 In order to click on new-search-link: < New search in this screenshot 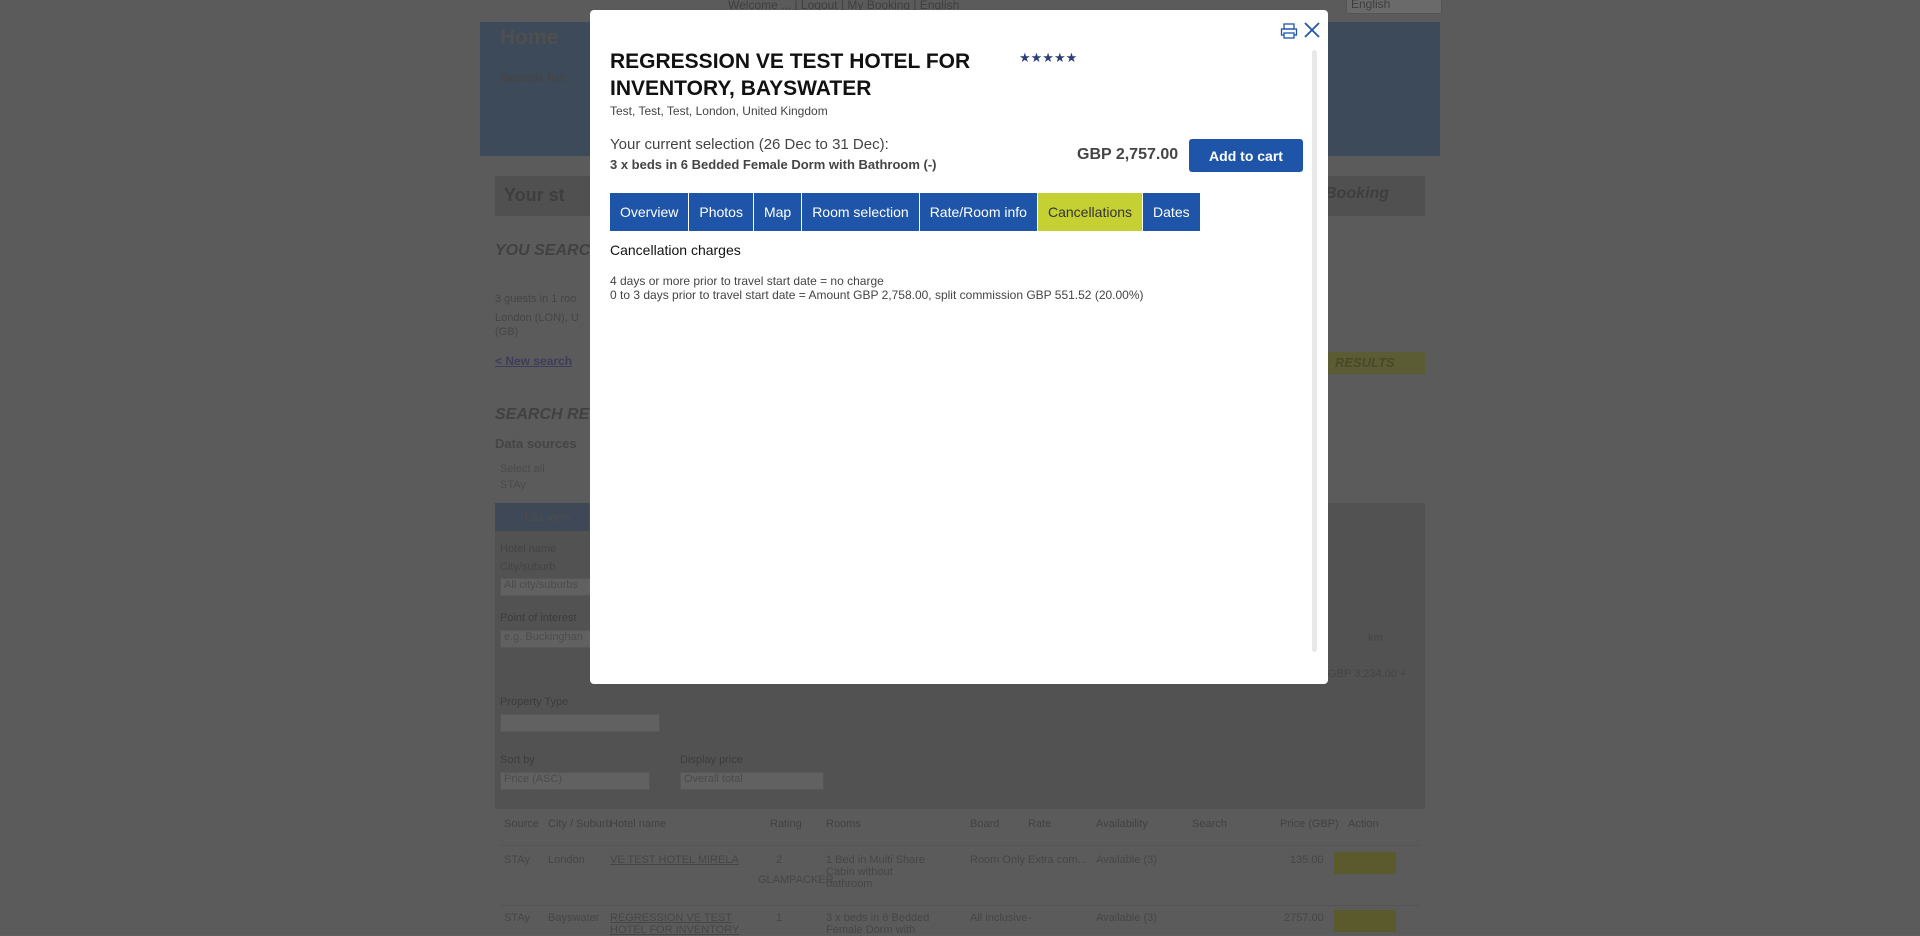, I will do `click(533, 361)`.